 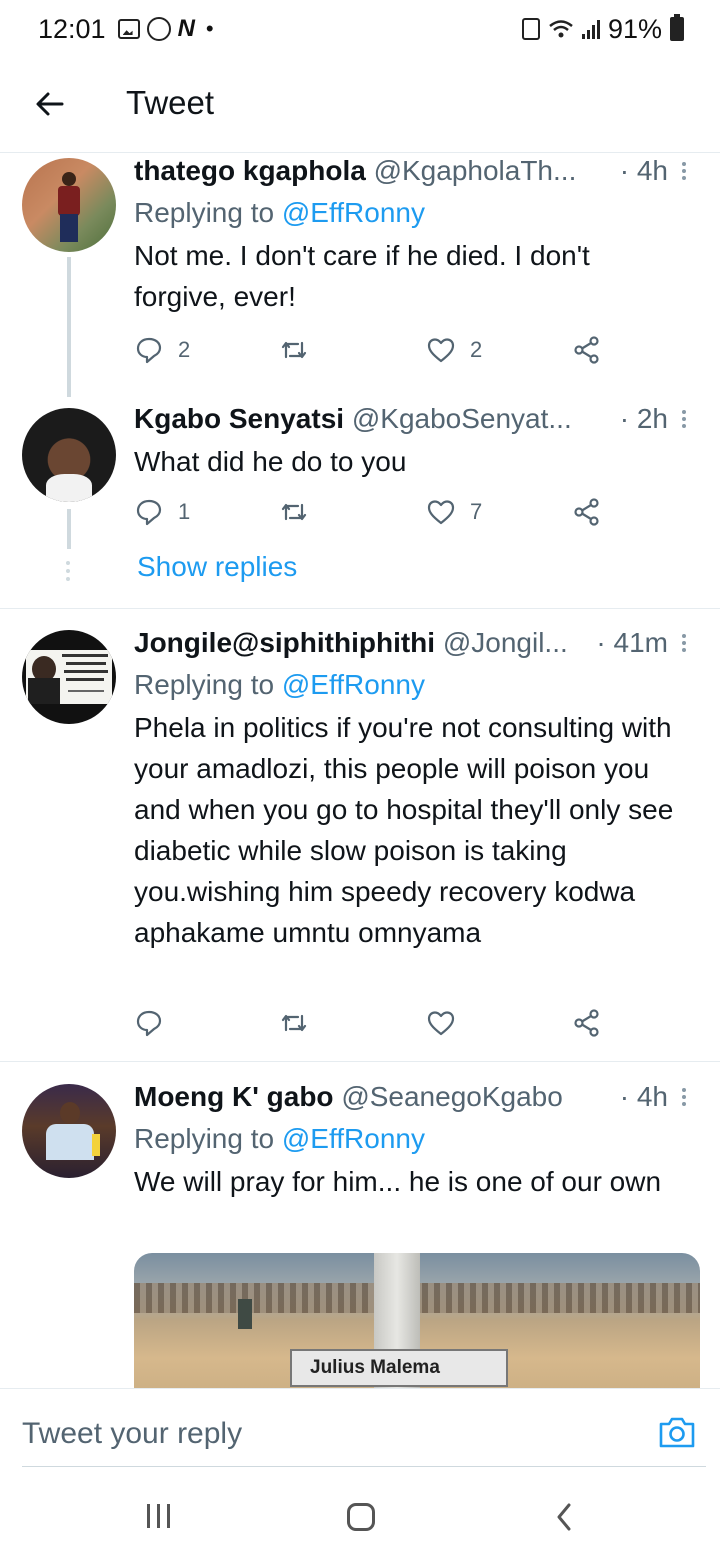 What do you see at coordinates (170, 102) in the screenshot?
I see `page-title: Tweet` at bounding box center [170, 102].